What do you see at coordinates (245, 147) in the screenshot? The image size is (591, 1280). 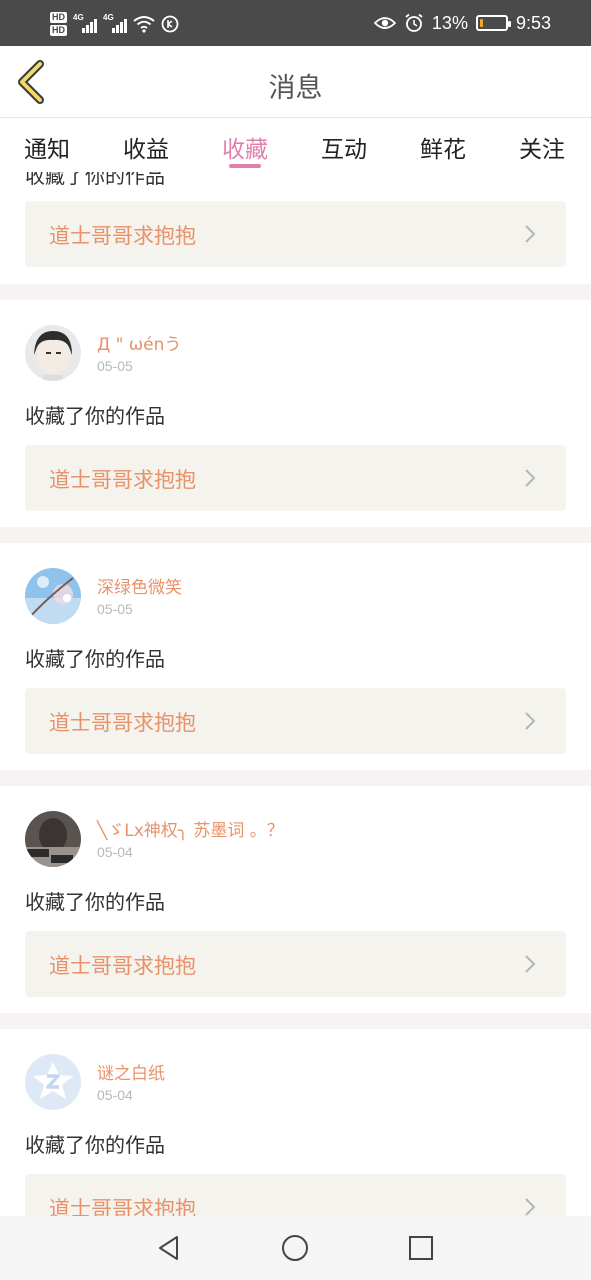 I see `tab-favorites: 收藏` at bounding box center [245, 147].